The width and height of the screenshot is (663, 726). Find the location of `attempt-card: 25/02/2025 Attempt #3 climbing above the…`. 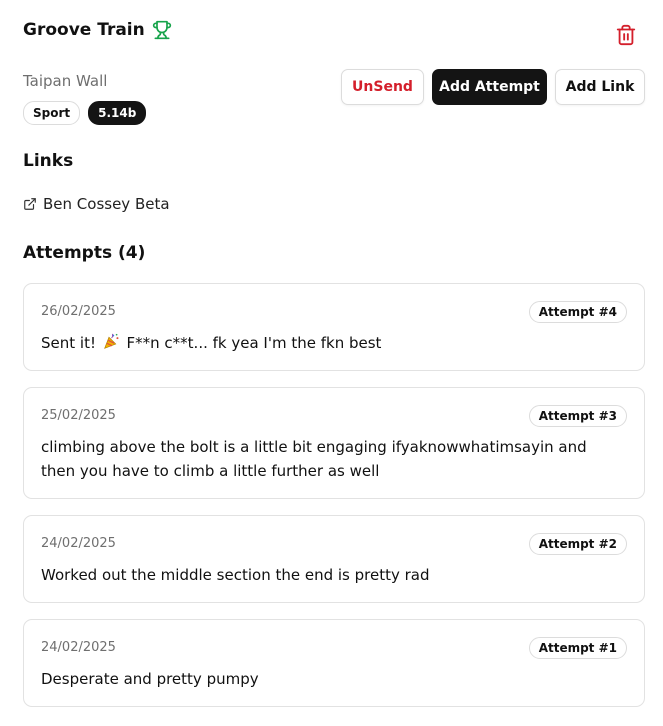

attempt-card: 25/02/2025 Attempt #3 climbing above the… is located at coordinates (334, 443).